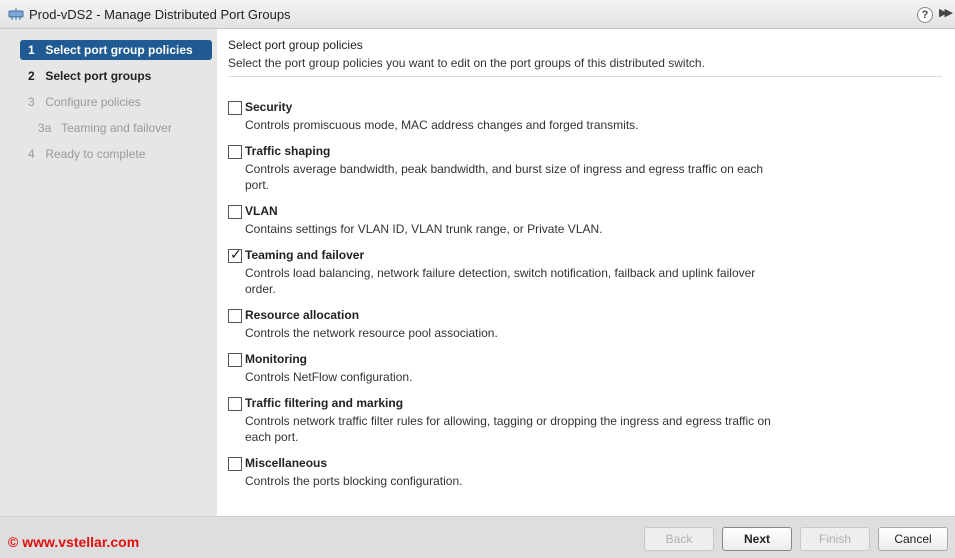 The image size is (955, 558). I want to click on back-button: Back, so click(679, 539).